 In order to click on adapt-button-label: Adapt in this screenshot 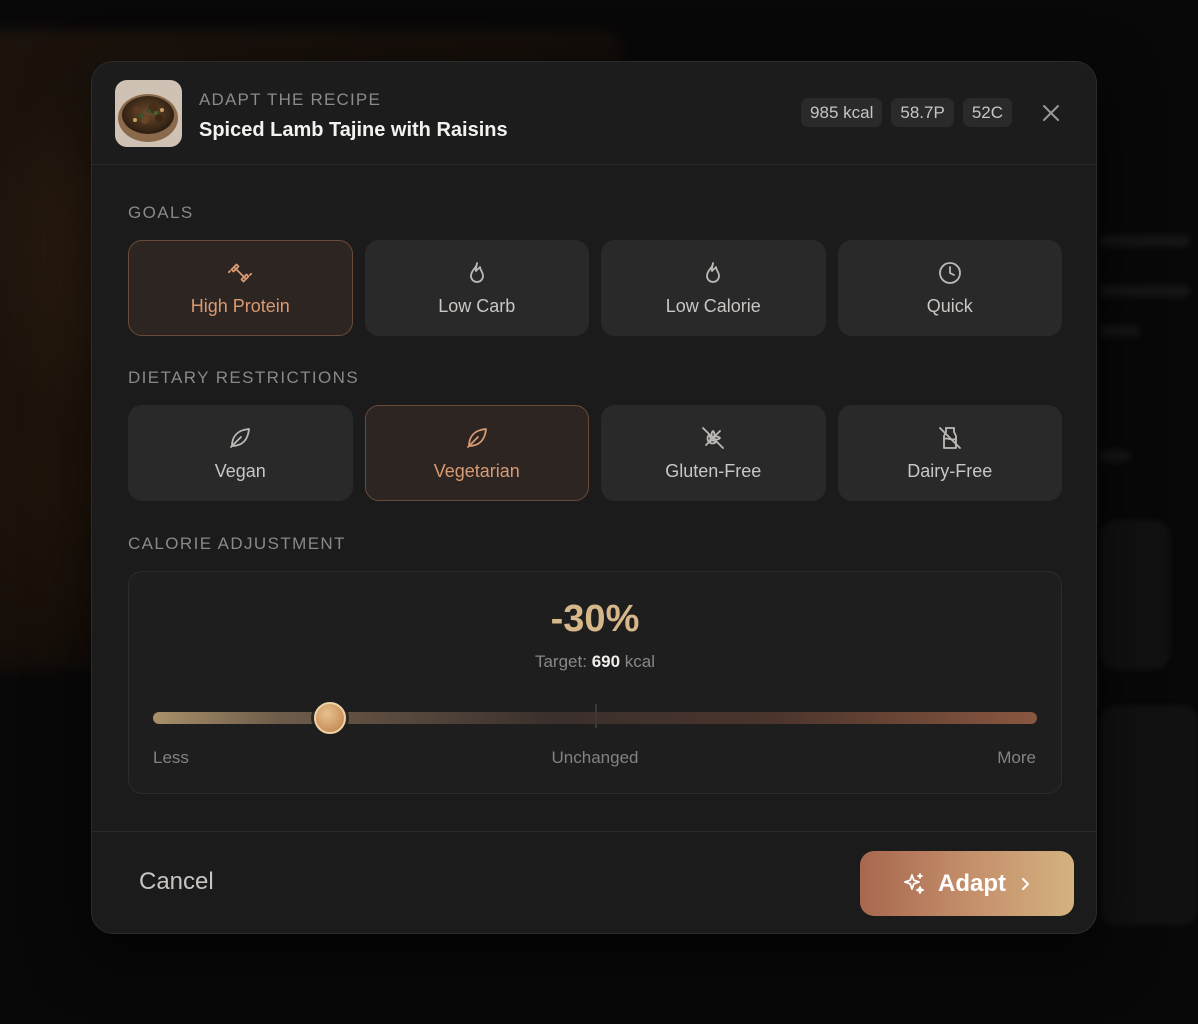, I will do `click(972, 883)`.